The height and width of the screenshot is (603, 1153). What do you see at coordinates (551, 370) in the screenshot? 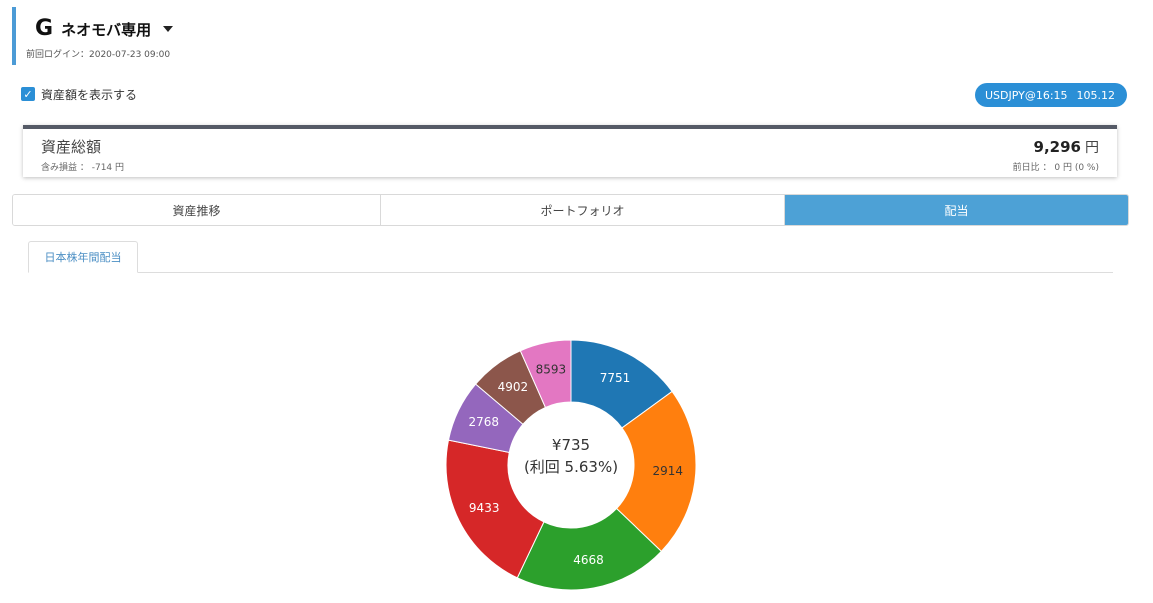
I see `donut-slice-label: 8593` at bounding box center [551, 370].